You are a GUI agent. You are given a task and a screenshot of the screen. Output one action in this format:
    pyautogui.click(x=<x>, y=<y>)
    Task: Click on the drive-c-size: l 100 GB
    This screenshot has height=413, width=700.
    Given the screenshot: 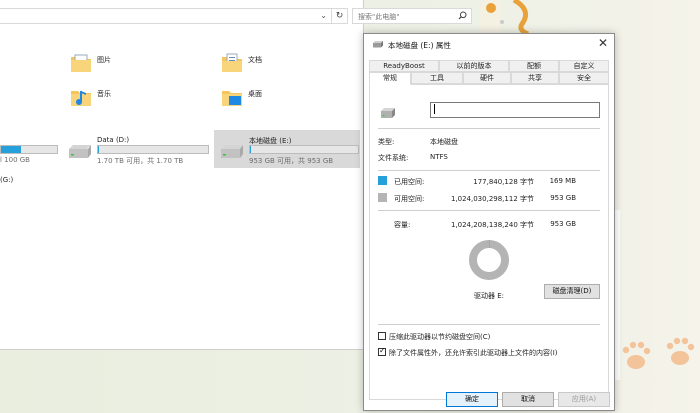 What is the action you would take?
    pyautogui.click(x=15, y=160)
    